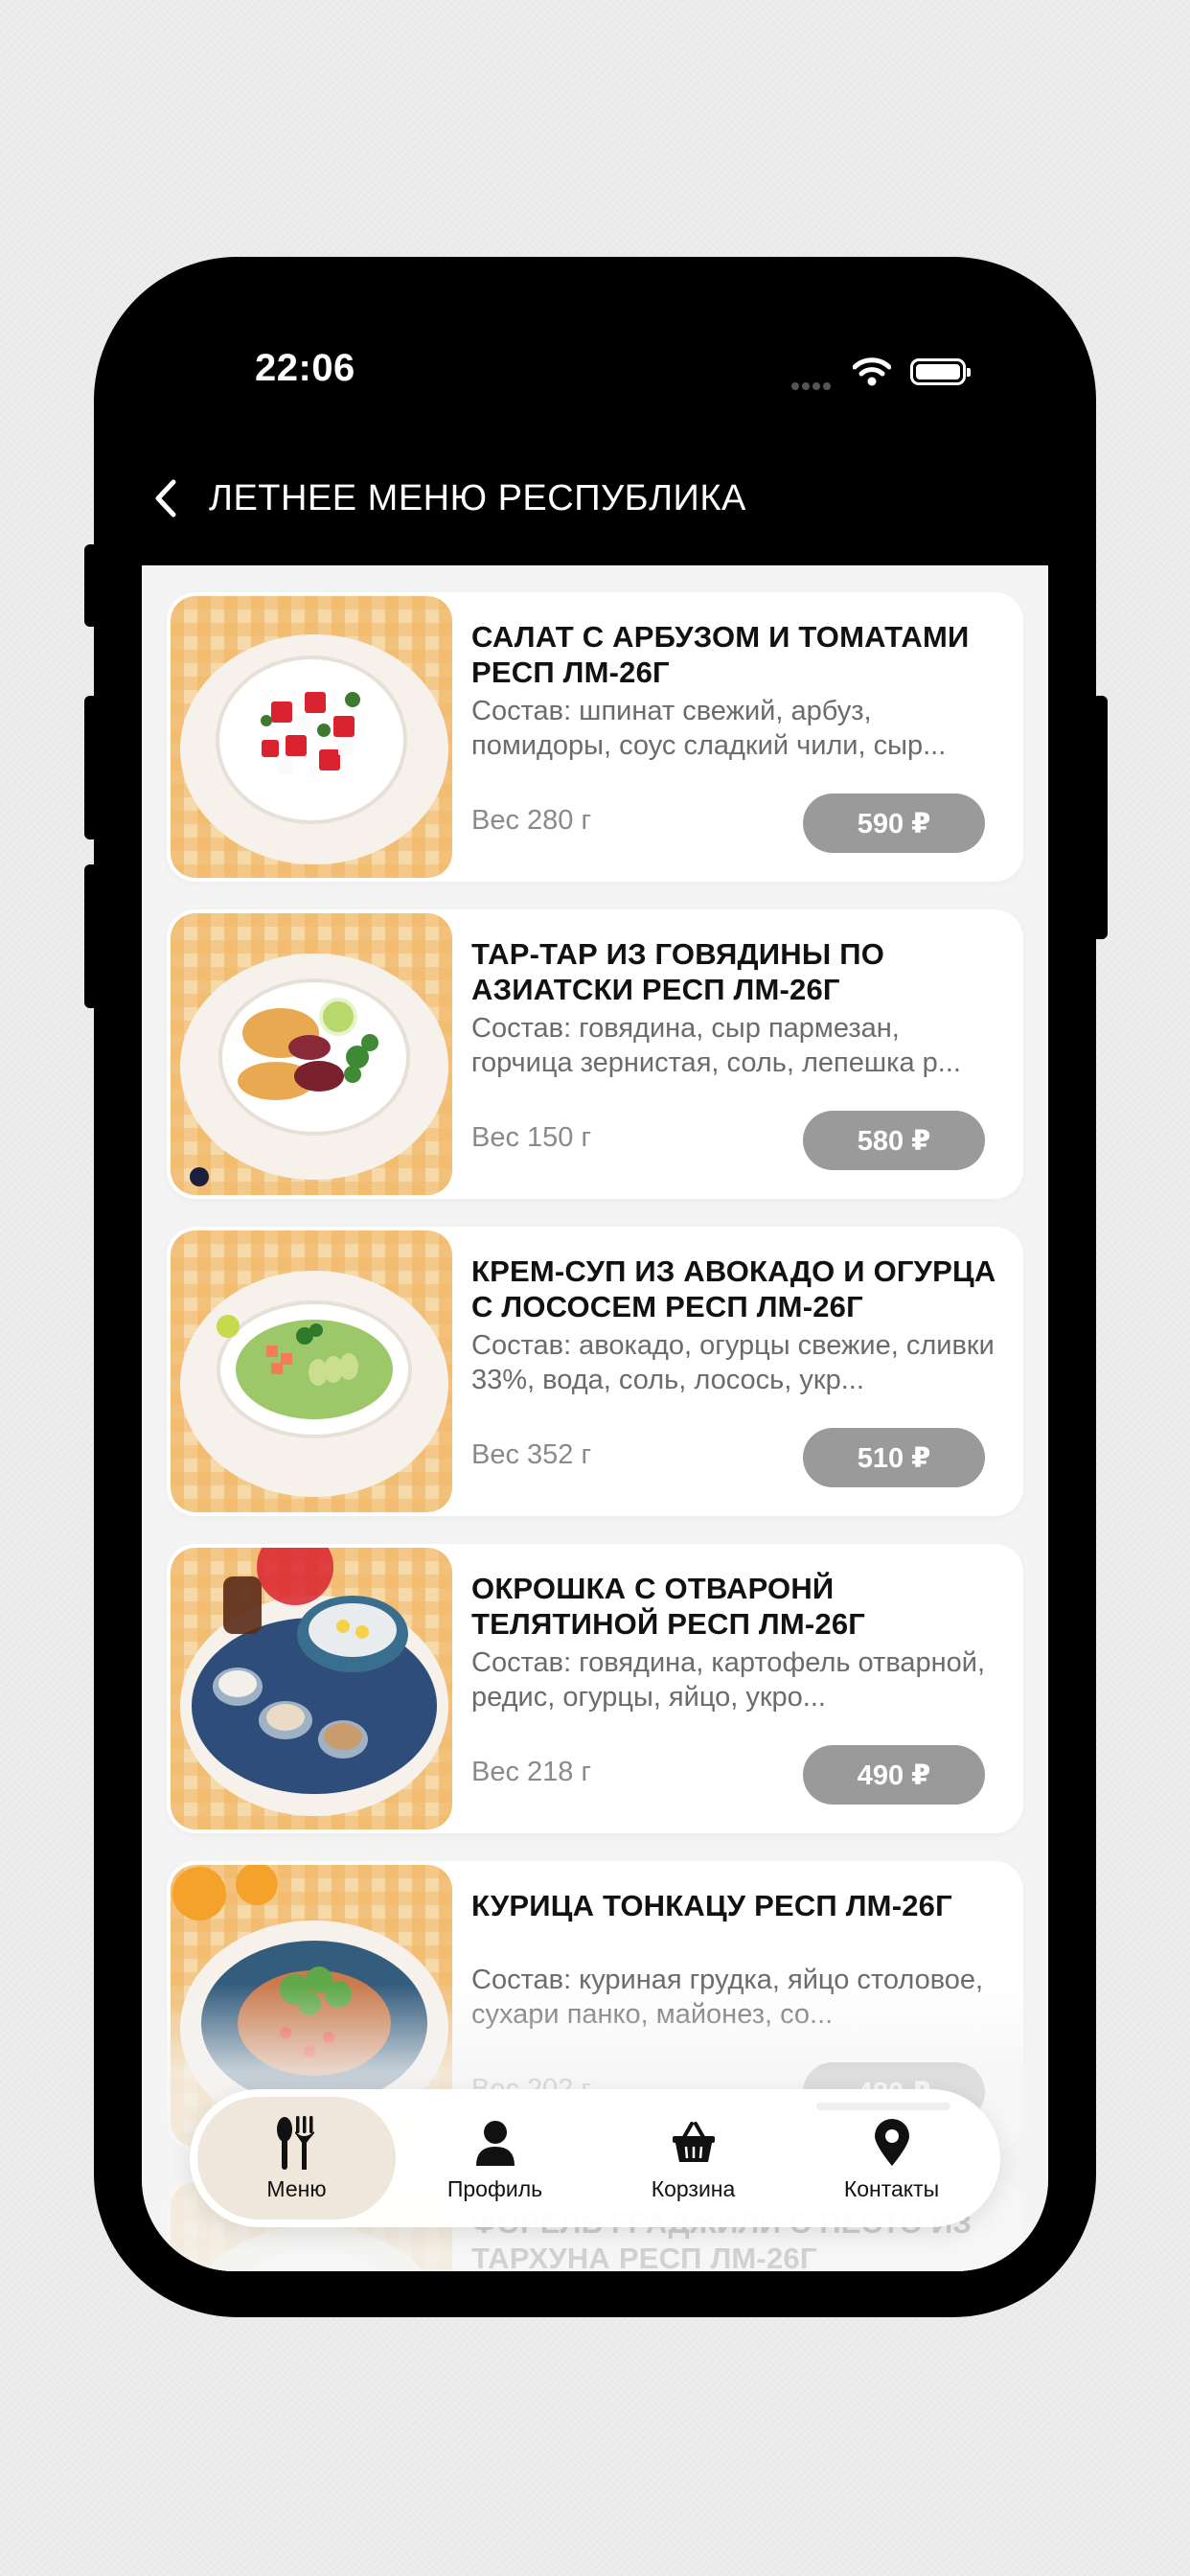  I want to click on tab-label: Меню, so click(296, 2188).